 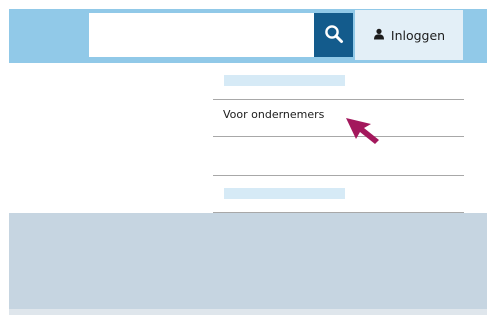 I want to click on search-button, so click(x=333, y=35).